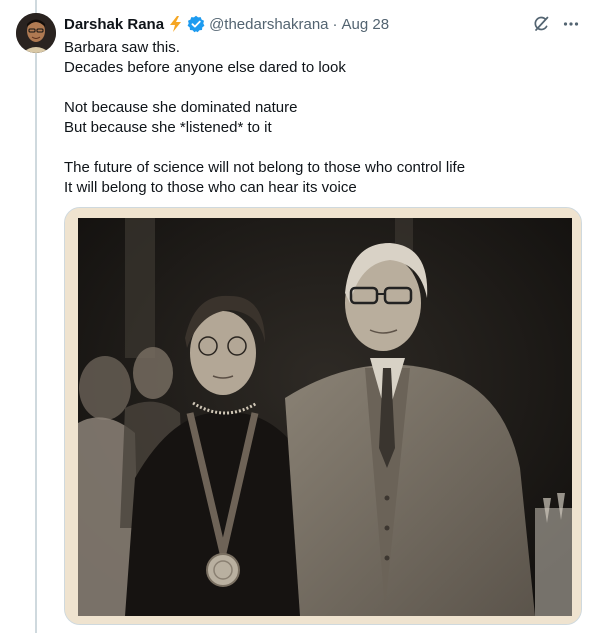 The width and height of the screenshot is (595, 633). What do you see at coordinates (114, 24) in the screenshot?
I see `display-name: Darshak Rana` at bounding box center [114, 24].